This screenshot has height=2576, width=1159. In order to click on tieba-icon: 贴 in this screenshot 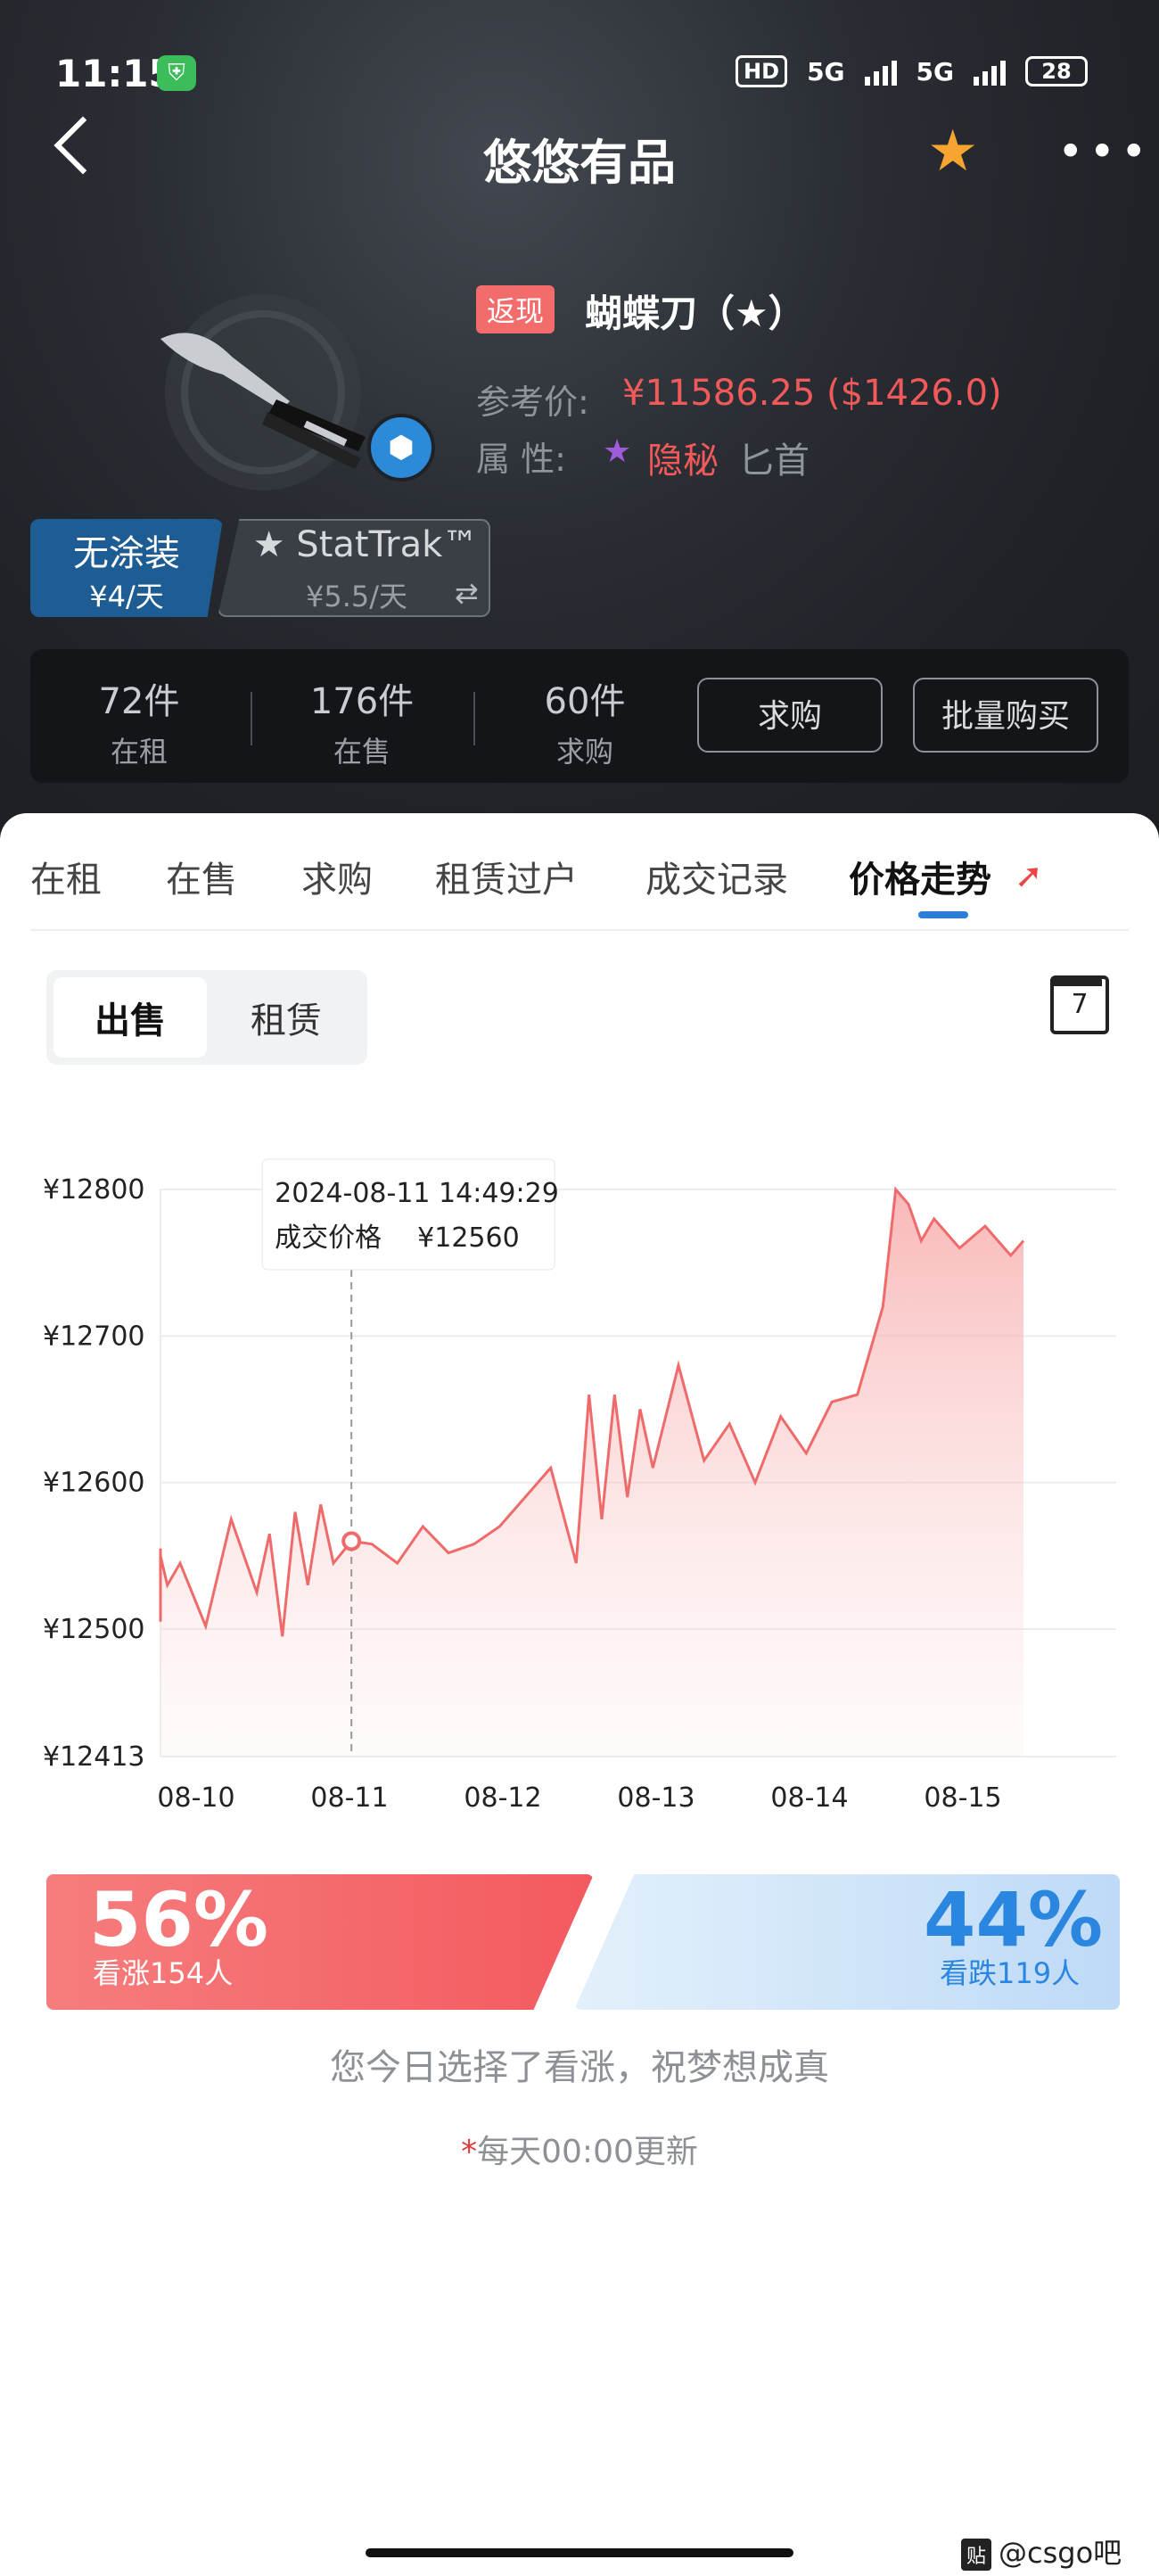, I will do `click(976, 2555)`.